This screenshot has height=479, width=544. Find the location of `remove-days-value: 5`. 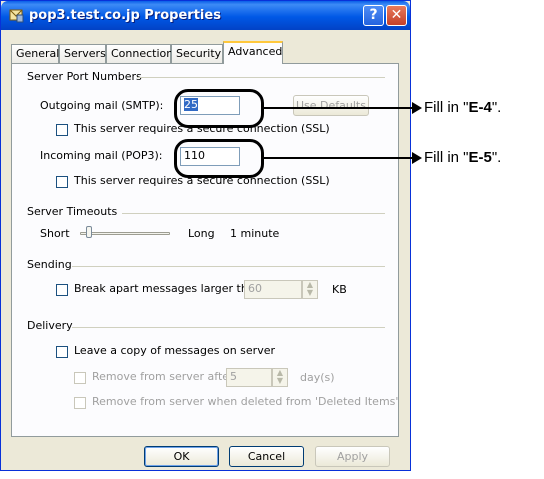

remove-days-value: 5 is located at coordinates (233, 376).